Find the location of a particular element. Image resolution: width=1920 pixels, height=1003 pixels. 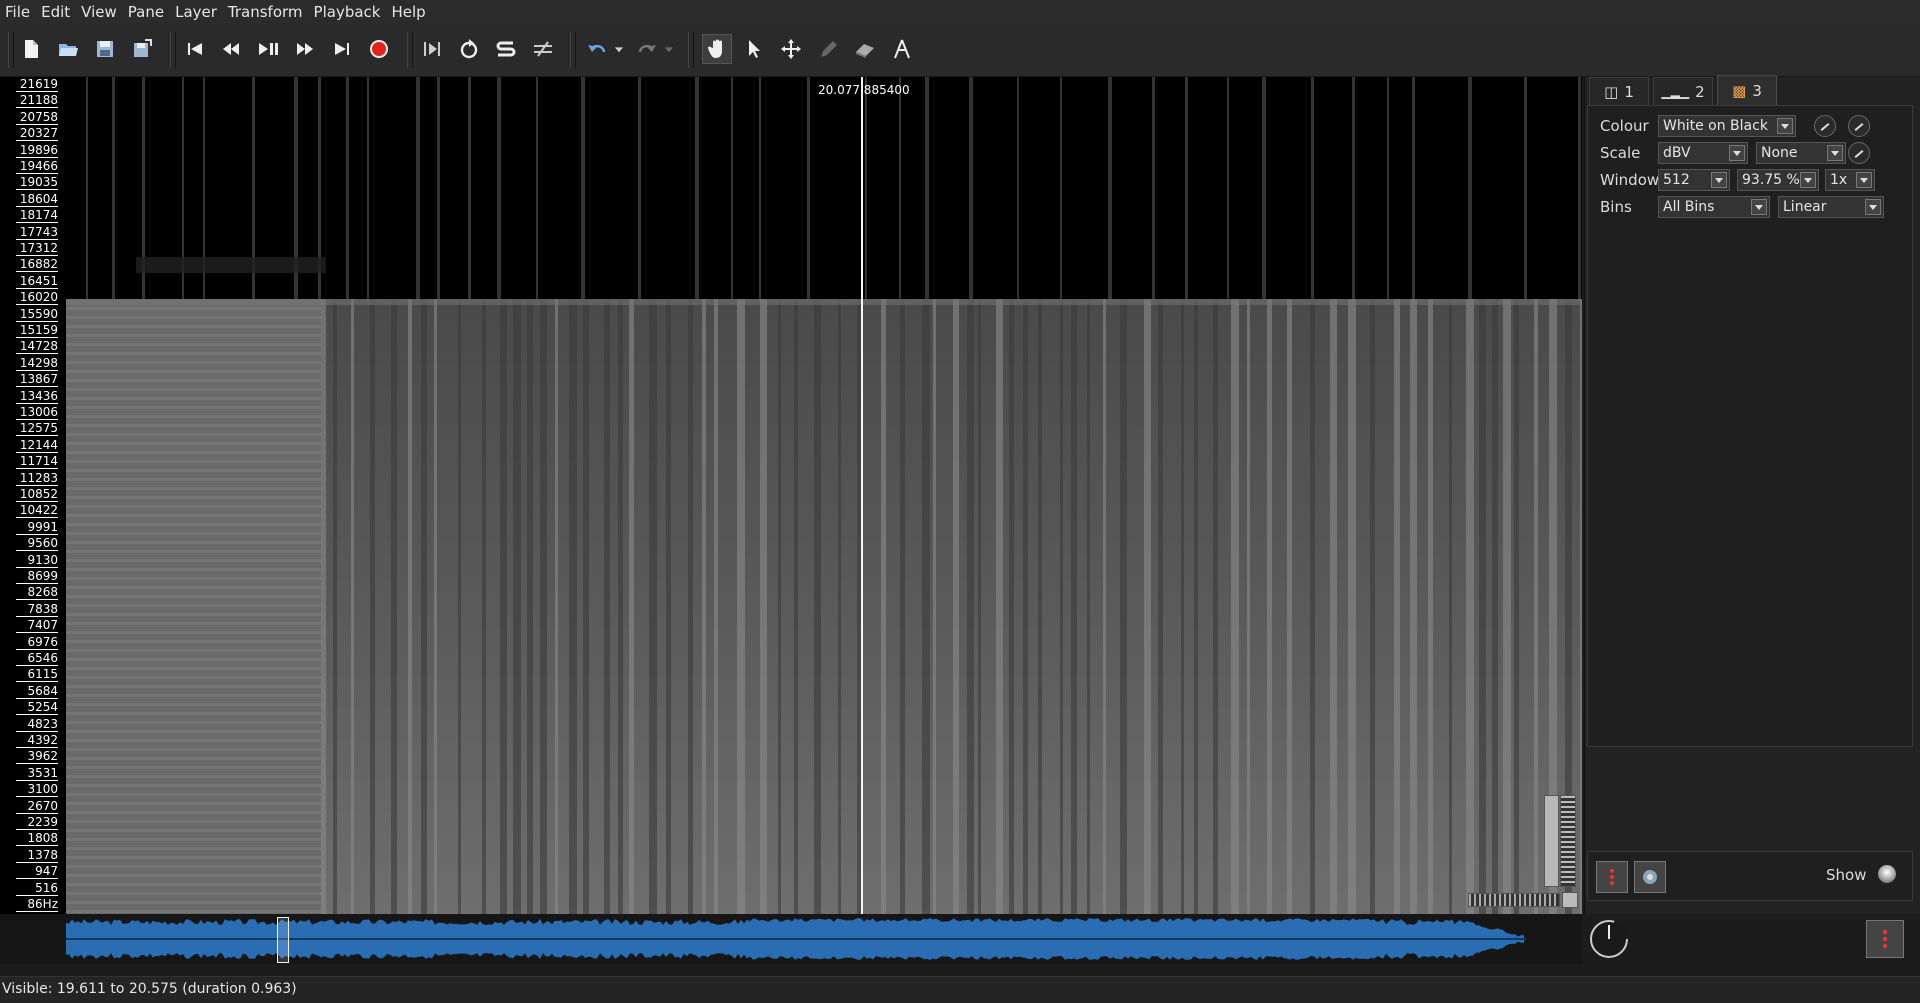

rewind-button is located at coordinates (231, 49).